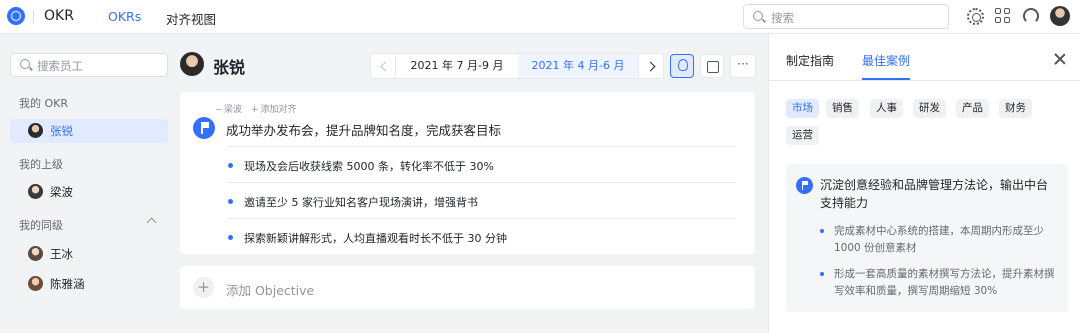 The image size is (1080, 333). What do you see at coordinates (33, 17) in the screenshot?
I see `logo-divider` at bounding box center [33, 17].